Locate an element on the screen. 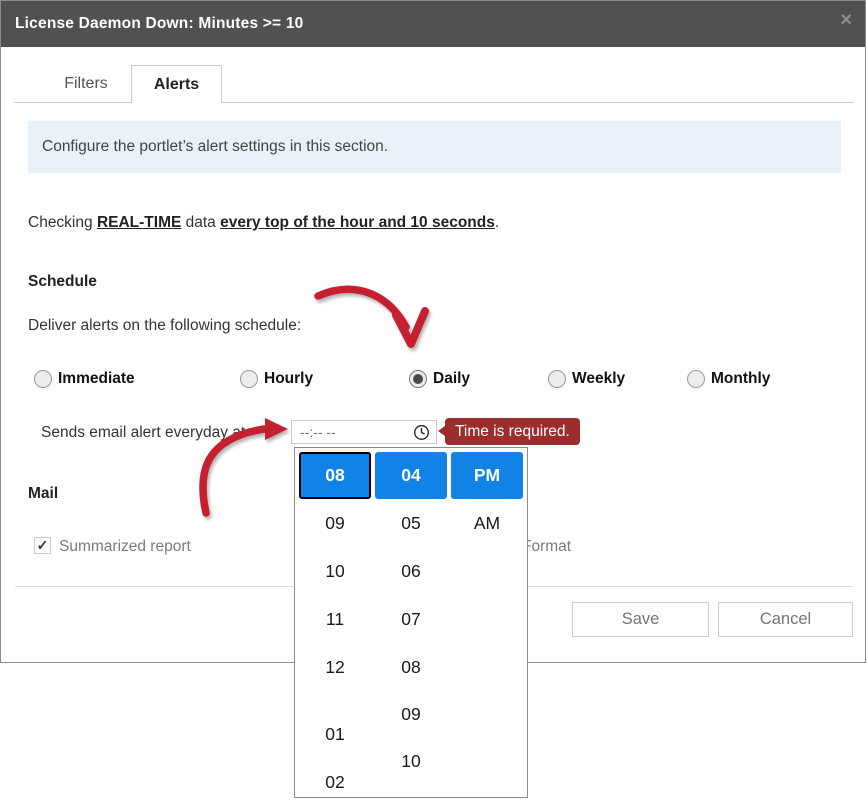 This screenshot has width=867, height=800. minute-option: 10 is located at coordinates (411, 761).